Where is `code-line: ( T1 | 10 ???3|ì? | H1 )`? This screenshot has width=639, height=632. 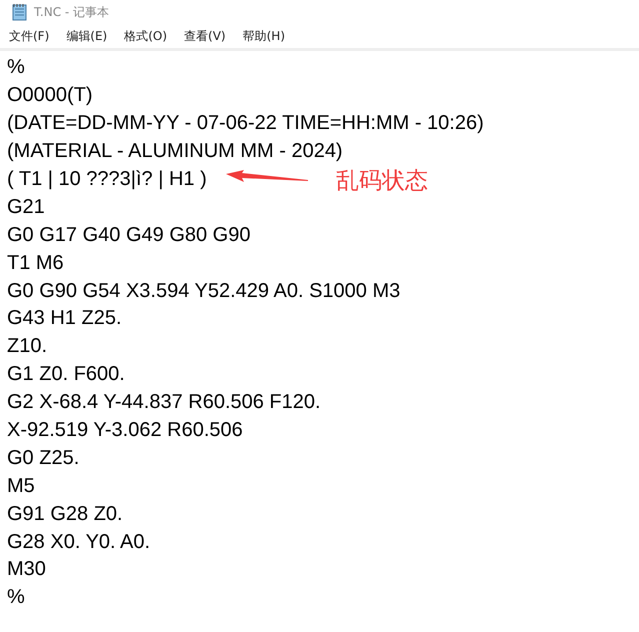 code-line: ( T1 | 10 ???3|ì? | H1 ) is located at coordinates (107, 179).